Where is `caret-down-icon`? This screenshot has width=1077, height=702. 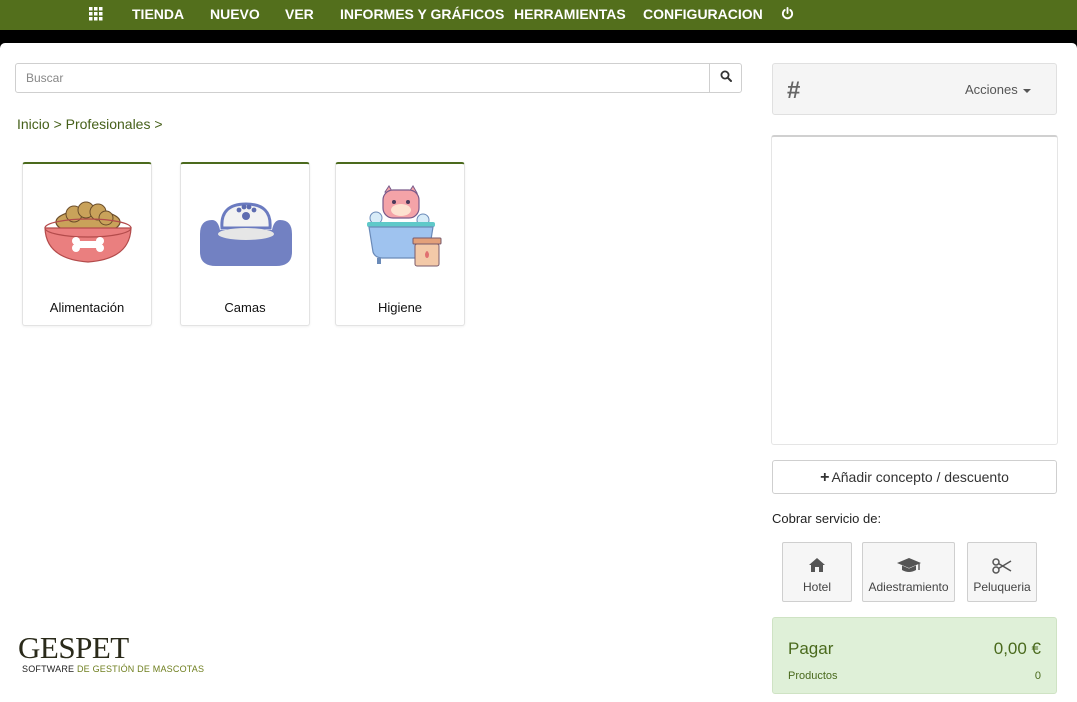 caret-down-icon is located at coordinates (1027, 90).